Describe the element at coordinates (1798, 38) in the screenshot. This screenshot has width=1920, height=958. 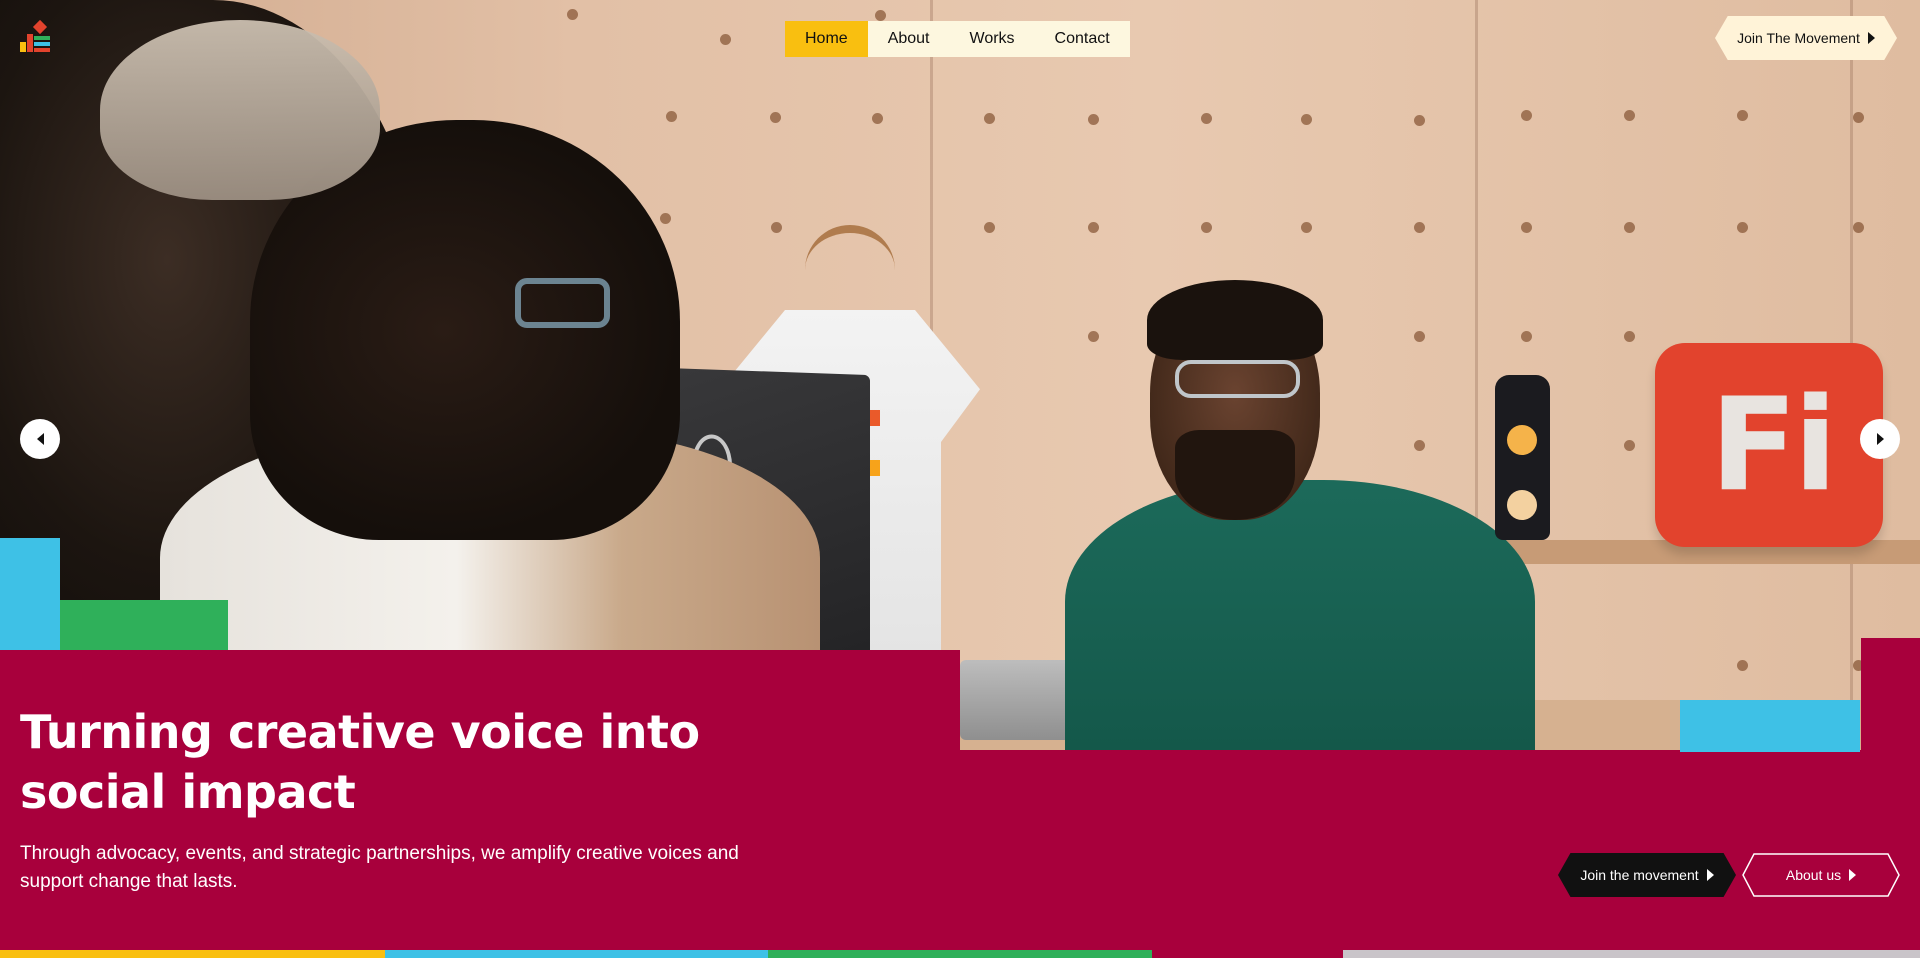
I see `join-the-movement-label: Join The Movement` at that location.